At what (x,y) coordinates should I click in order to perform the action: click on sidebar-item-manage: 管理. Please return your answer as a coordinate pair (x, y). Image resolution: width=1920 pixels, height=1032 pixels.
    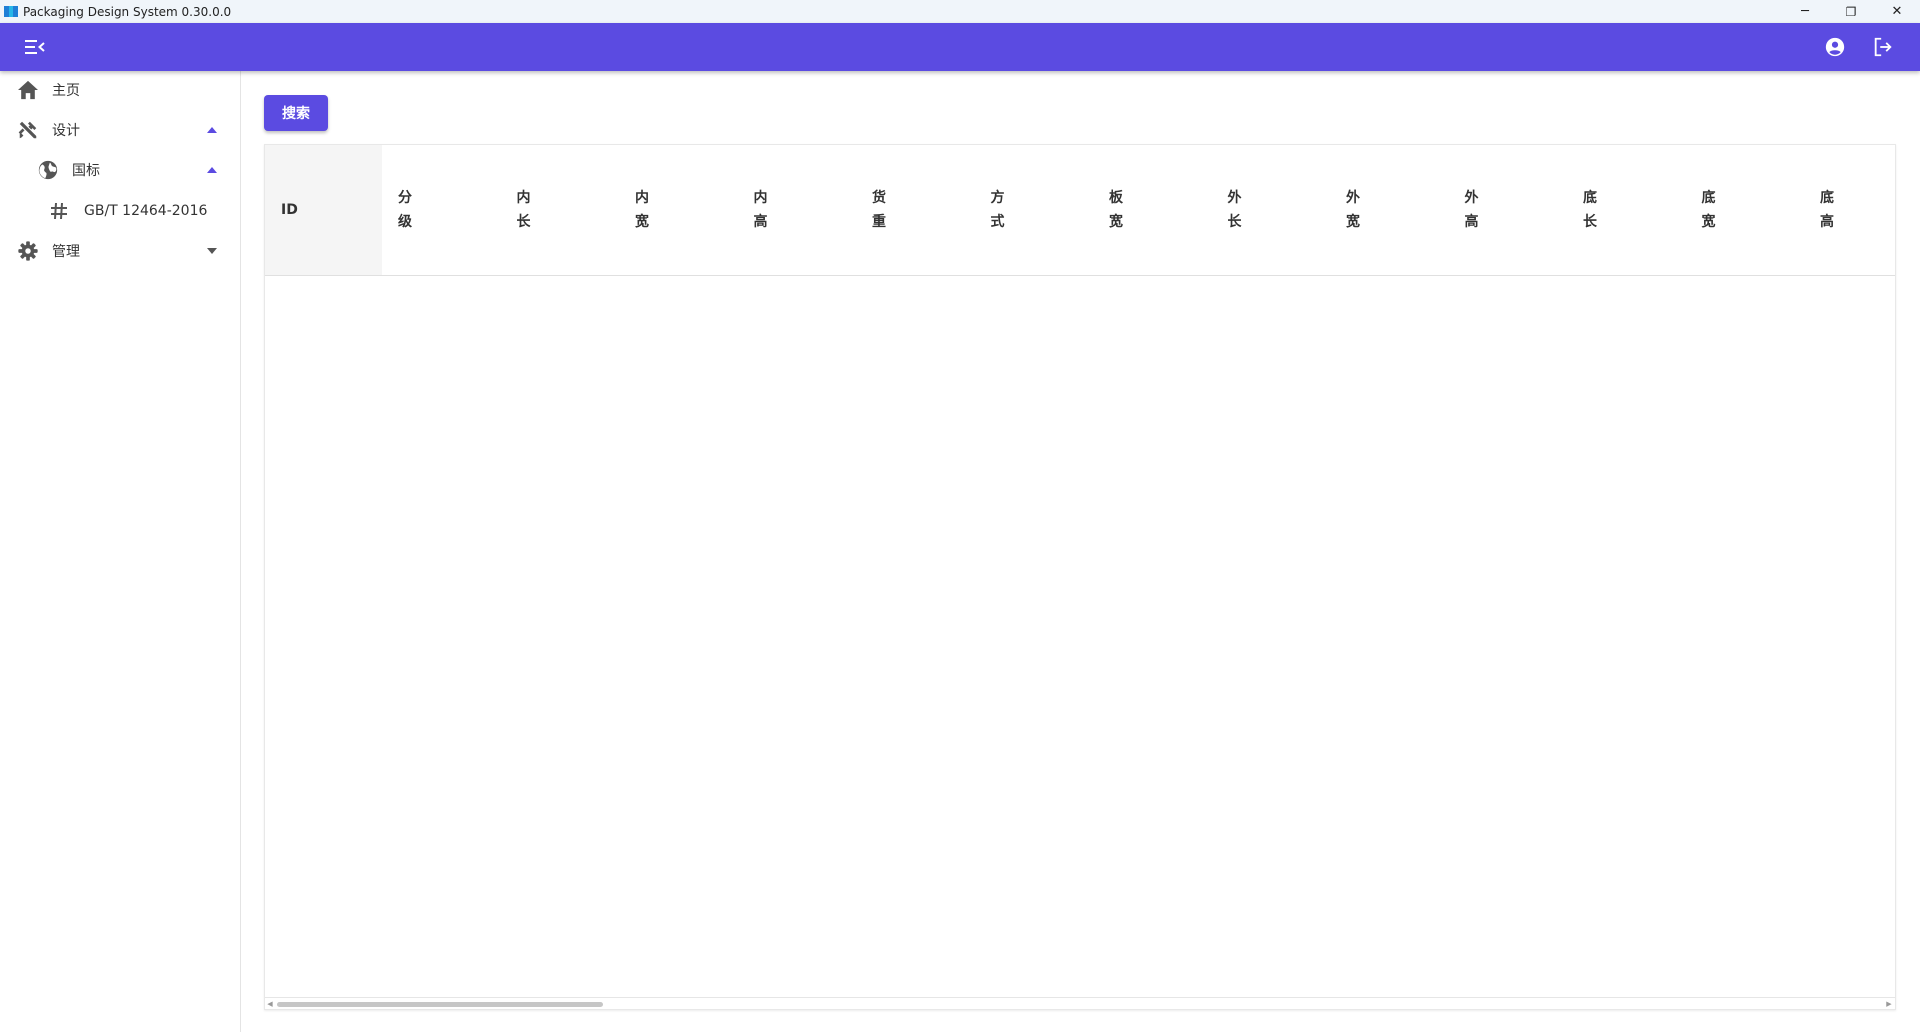
    Looking at the image, I should click on (120, 251).